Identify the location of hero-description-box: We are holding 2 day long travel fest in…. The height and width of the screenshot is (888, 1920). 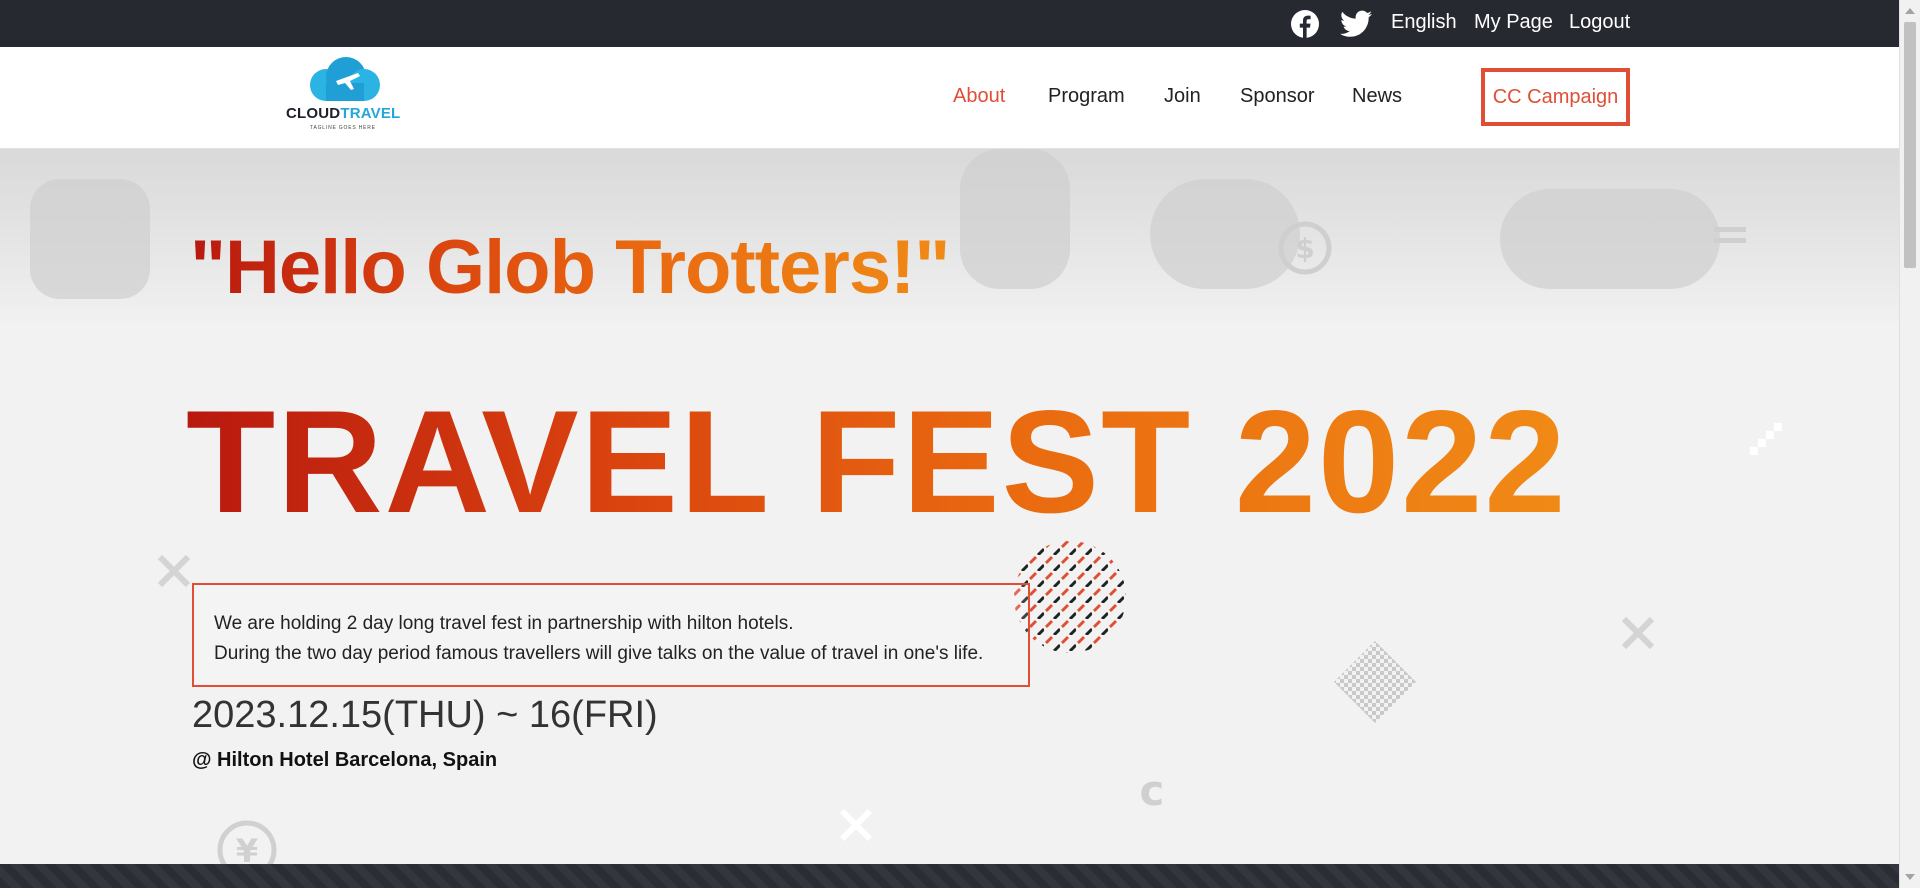
(611, 635).